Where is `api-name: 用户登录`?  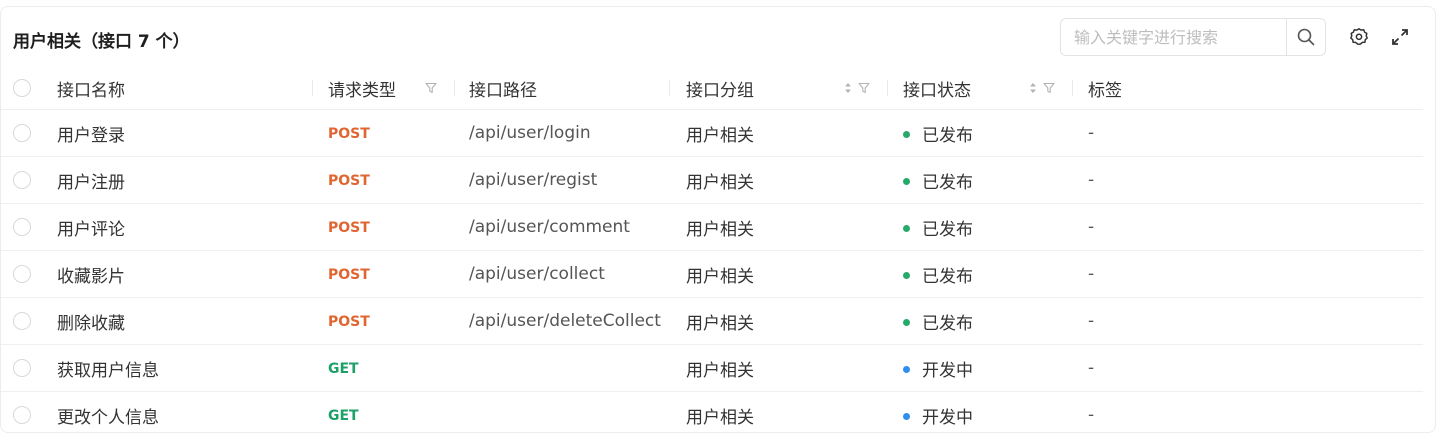
api-name: 用户登录 is located at coordinates (91, 136).